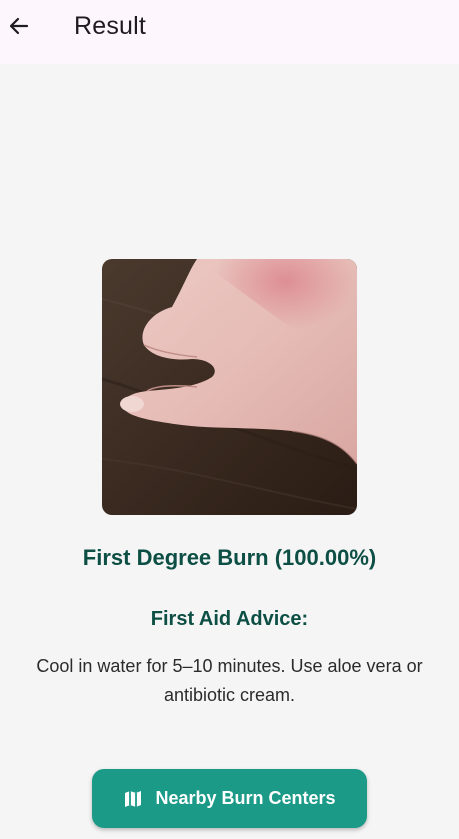 The height and width of the screenshot is (839, 459). I want to click on back-button, so click(19, 28).